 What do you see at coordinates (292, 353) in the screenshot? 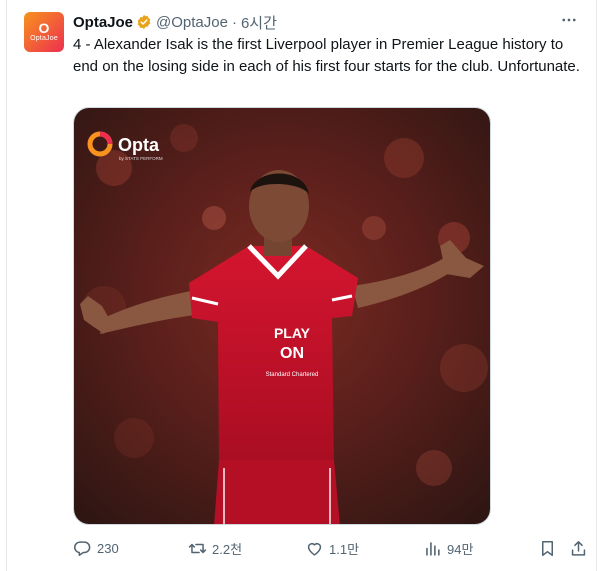
I see `sponsor-on: ON` at bounding box center [292, 353].